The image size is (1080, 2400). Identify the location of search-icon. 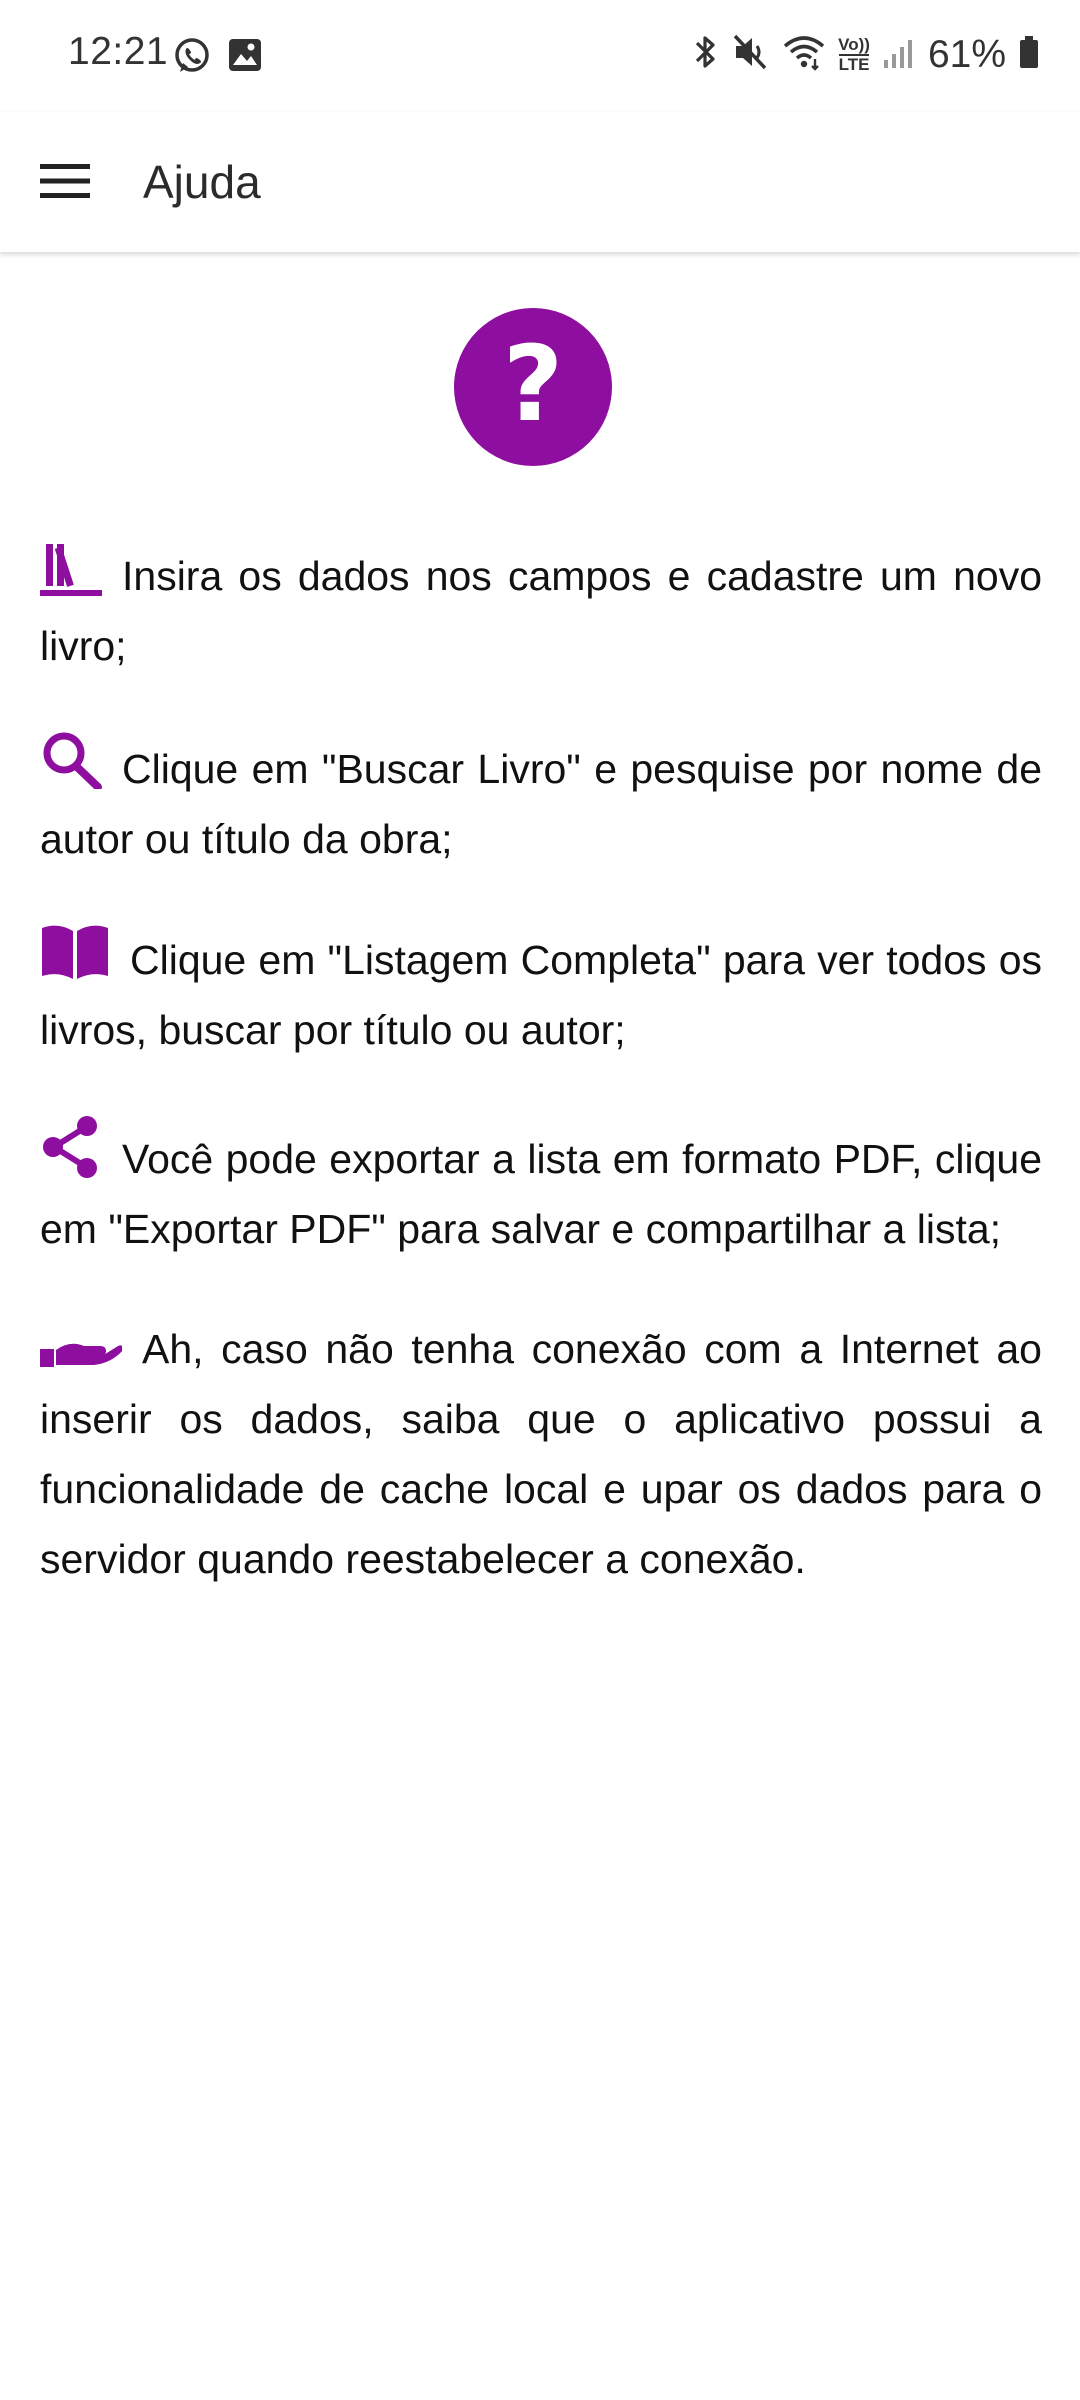
(71, 760).